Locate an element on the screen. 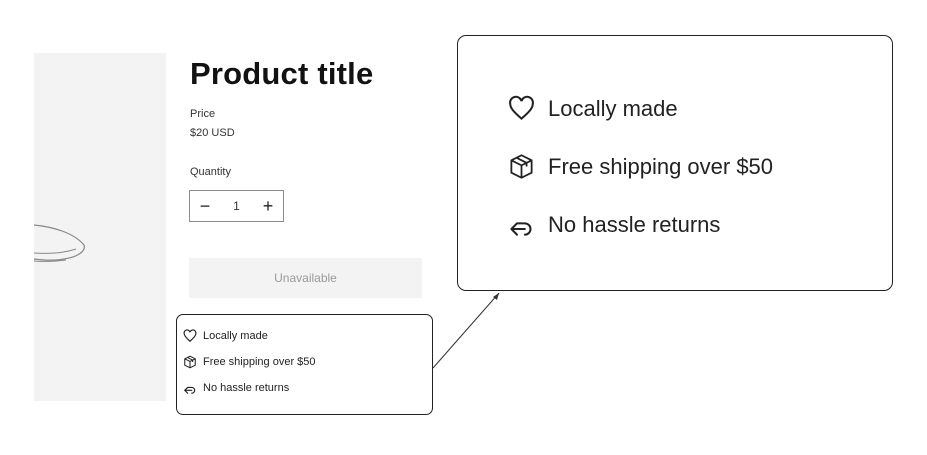 The width and height of the screenshot is (927, 455). product-title: Product title is located at coordinates (282, 73).